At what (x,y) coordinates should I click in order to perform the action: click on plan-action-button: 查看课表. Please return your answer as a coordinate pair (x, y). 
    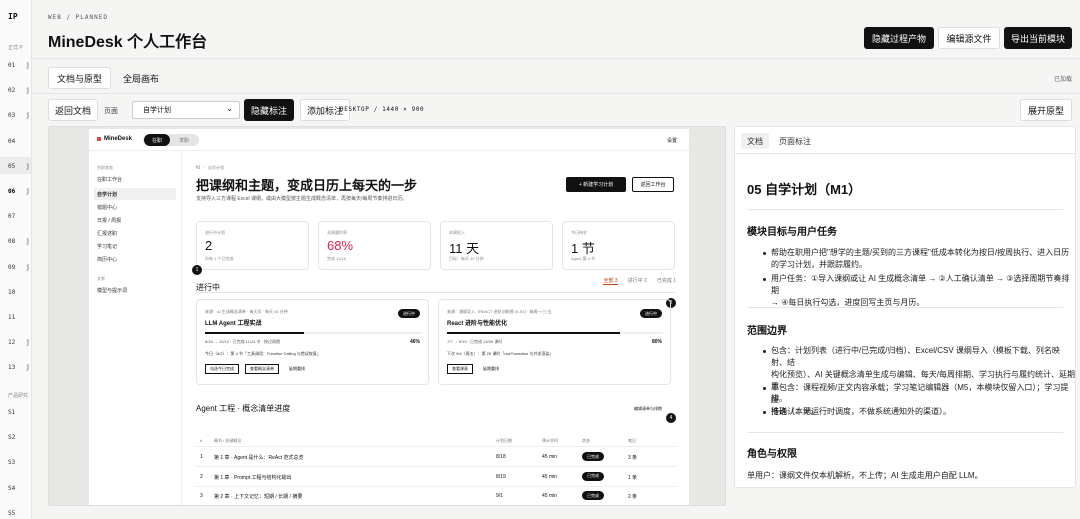
    Looking at the image, I should click on (460, 369).